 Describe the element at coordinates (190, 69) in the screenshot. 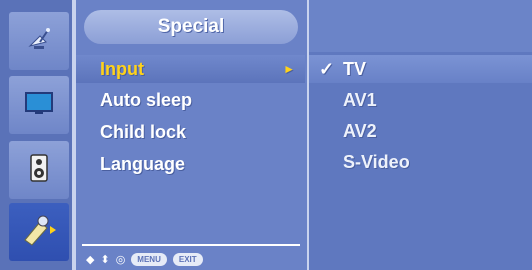

I see `menu-item-input: Input ►` at that location.